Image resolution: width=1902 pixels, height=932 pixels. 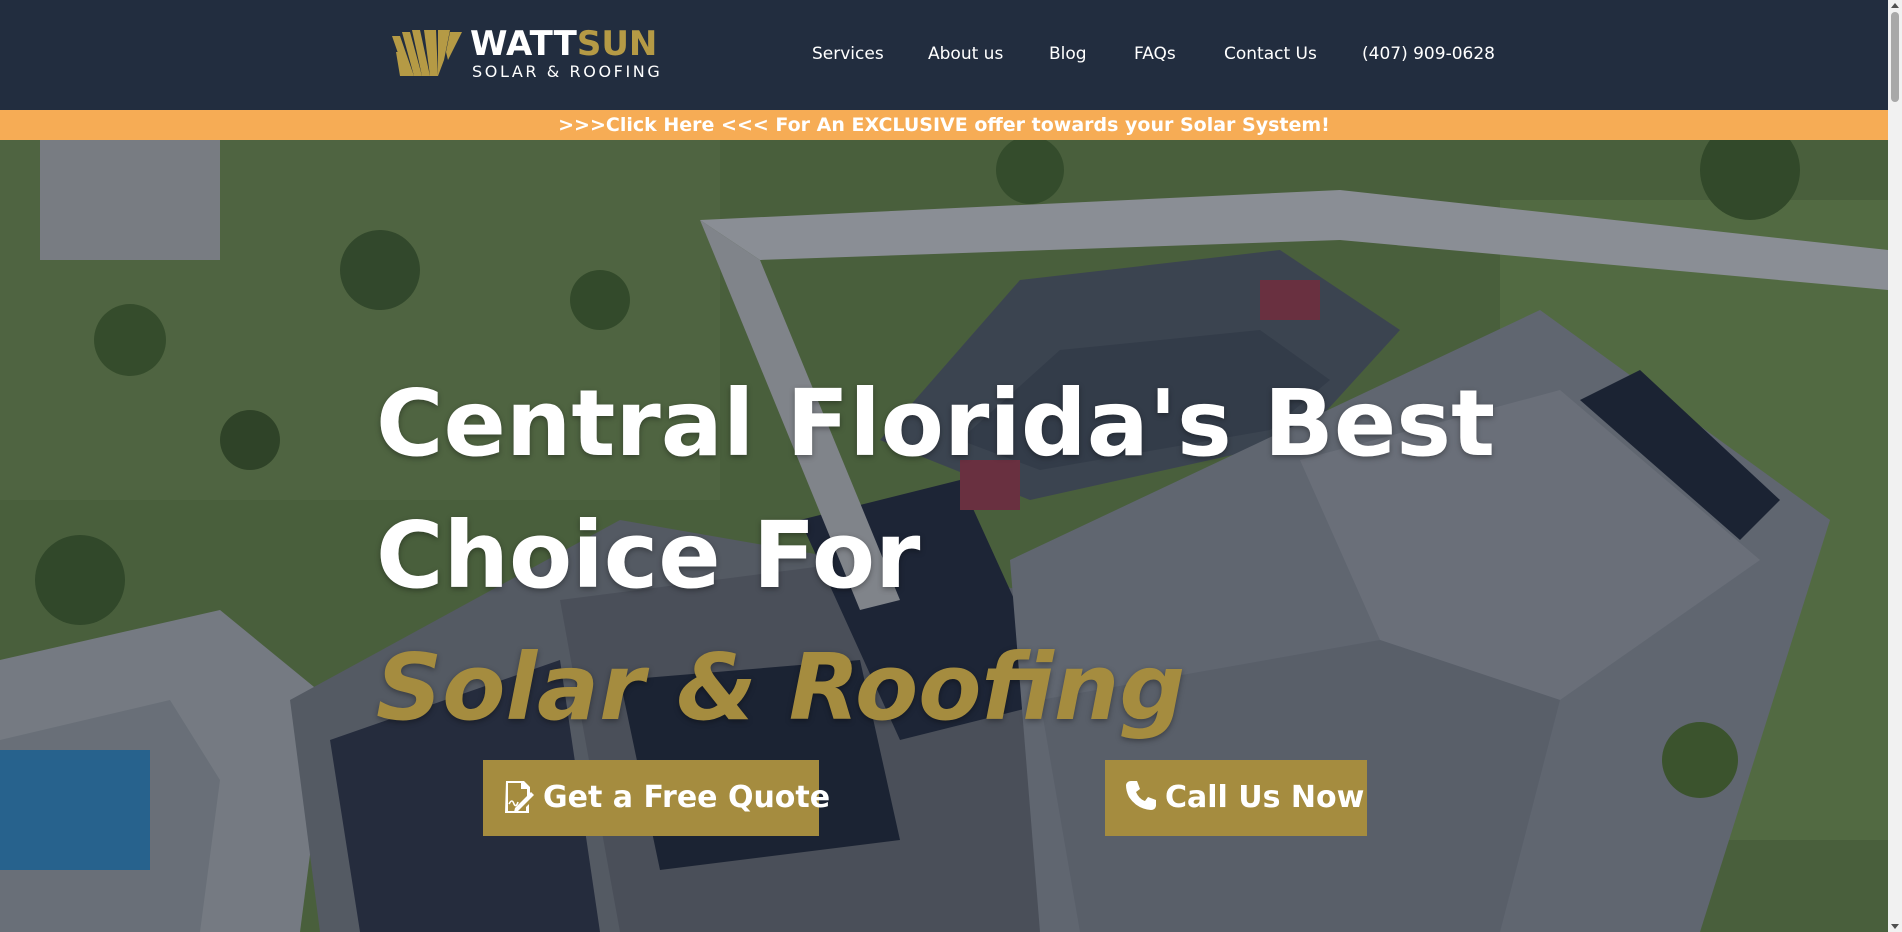 I want to click on scrollbar-thumb, so click(x=1895, y=57).